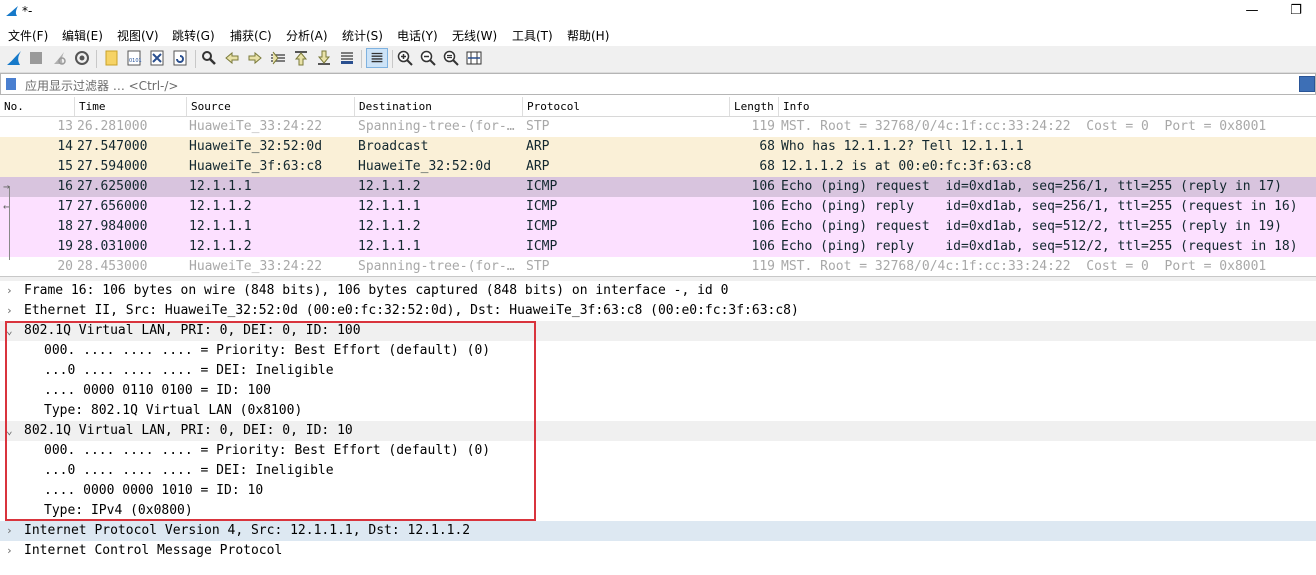  I want to click on zoom-out-icon, so click(428, 58).